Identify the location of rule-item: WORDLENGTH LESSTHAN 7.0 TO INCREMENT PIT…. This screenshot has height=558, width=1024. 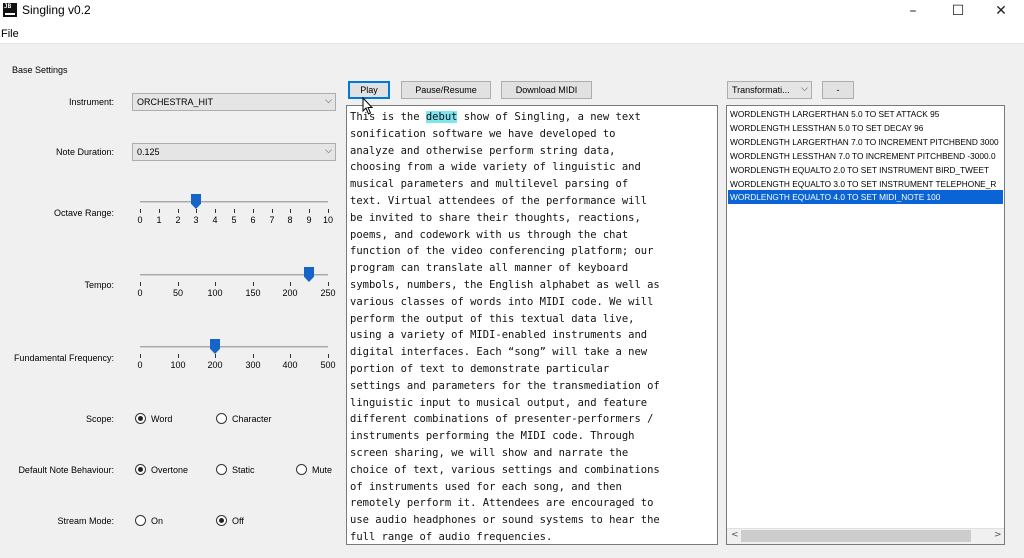
(865, 156).